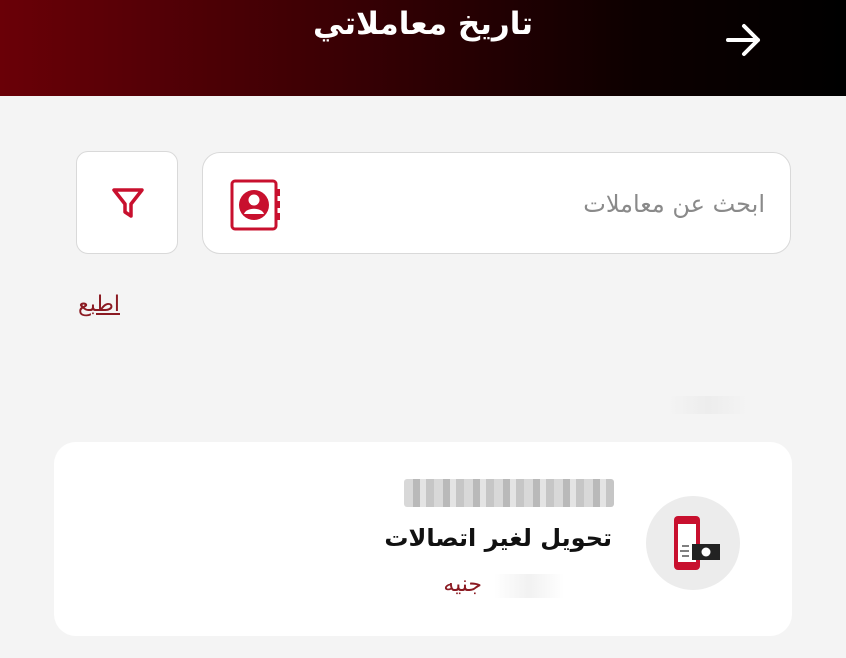 The image size is (846, 658). What do you see at coordinates (693, 543) in the screenshot?
I see `phone-money-transfer-icon` at bounding box center [693, 543].